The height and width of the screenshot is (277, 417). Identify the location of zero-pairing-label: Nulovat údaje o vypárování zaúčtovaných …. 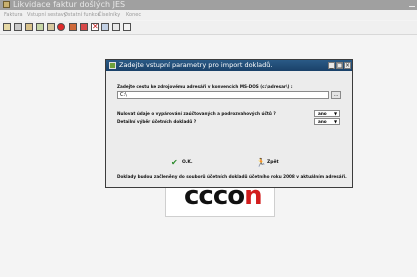
(196, 113).